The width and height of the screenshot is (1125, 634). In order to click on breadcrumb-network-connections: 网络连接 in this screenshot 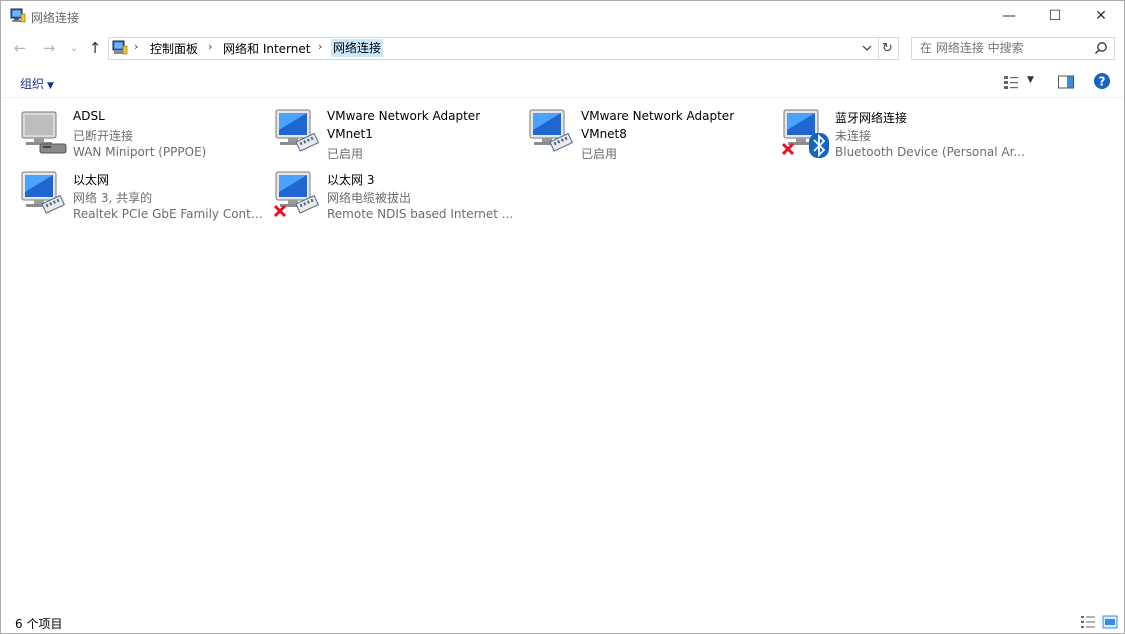, I will do `click(357, 48)`.